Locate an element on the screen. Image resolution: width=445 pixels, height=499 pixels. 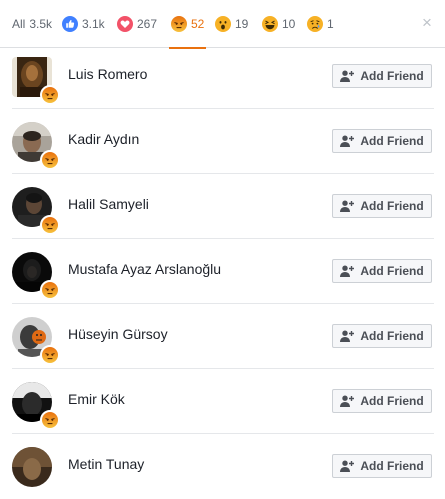
person-name: Luis Romero is located at coordinates (107, 74).